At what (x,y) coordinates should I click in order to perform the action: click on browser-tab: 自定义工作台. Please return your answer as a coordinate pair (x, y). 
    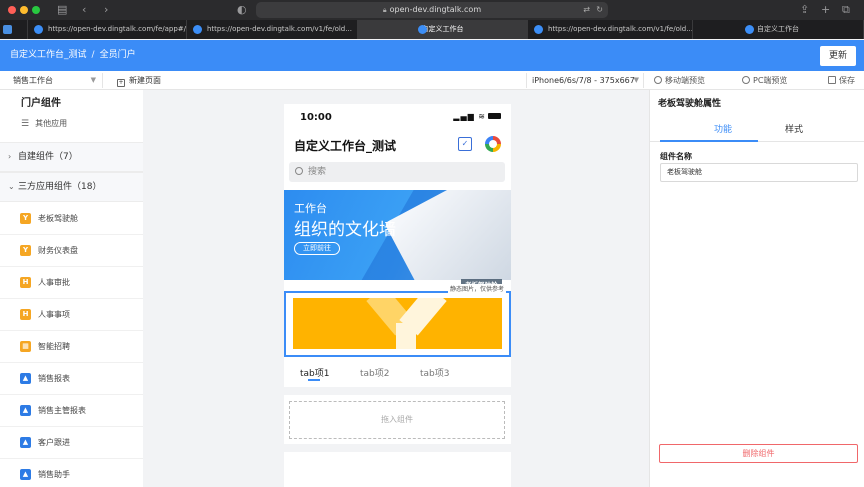
    Looking at the image, I should click on (778, 29).